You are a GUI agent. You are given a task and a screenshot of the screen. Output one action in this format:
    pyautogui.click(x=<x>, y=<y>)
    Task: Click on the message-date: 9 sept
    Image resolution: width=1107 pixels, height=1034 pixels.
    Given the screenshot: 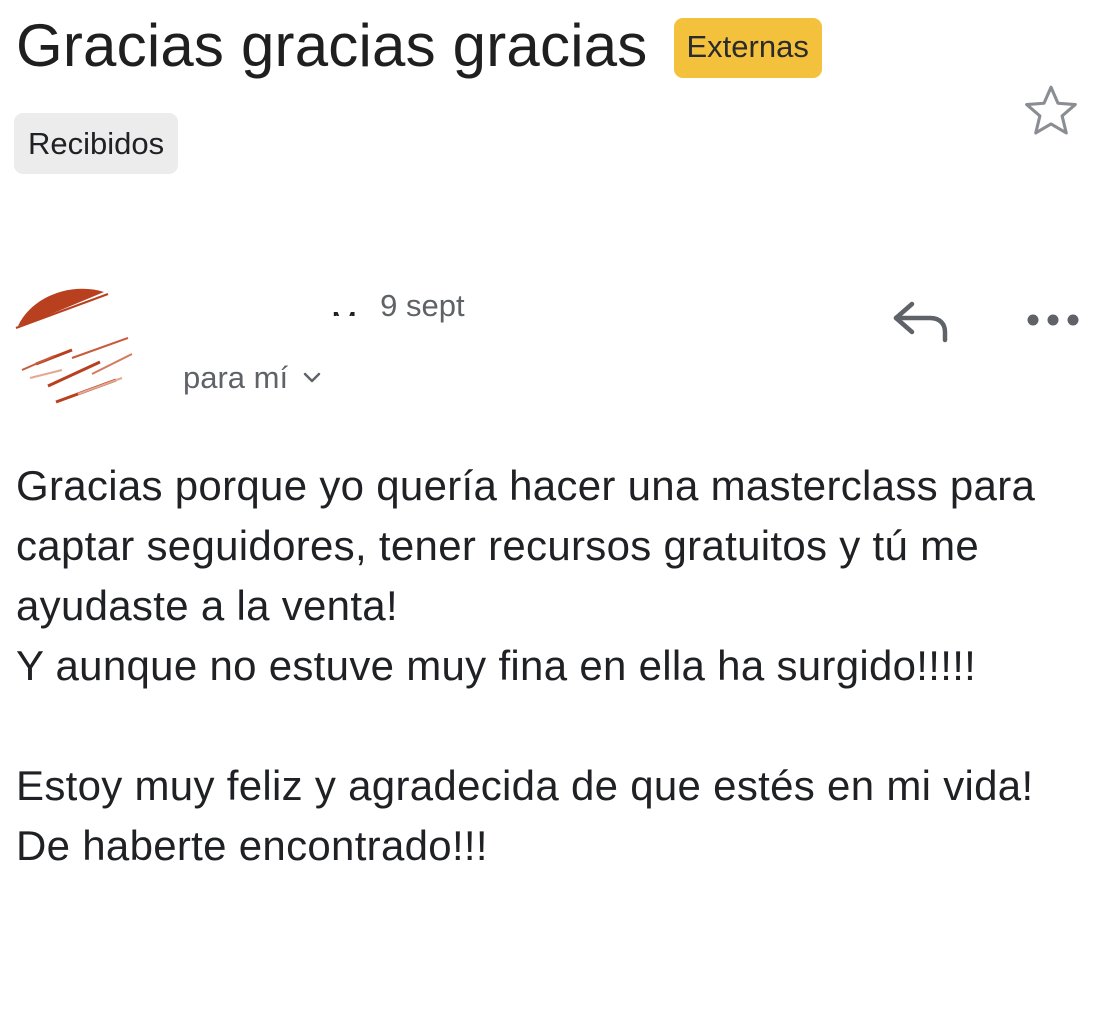 What is the action you would take?
    pyautogui.click(x=422, y=305)
    